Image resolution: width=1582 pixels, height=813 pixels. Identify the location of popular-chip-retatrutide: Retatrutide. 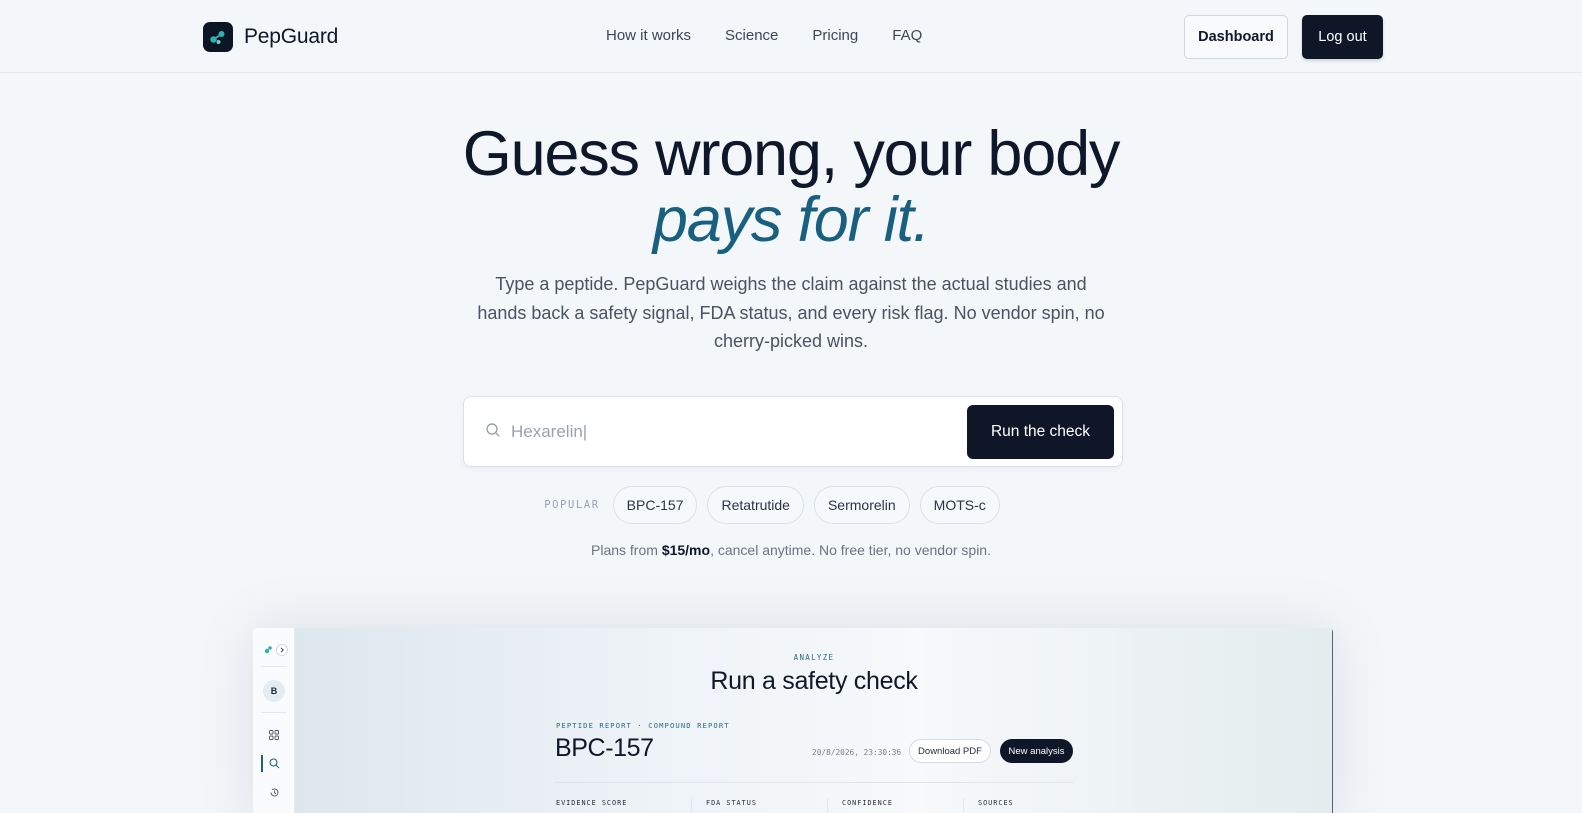
(755, 505).